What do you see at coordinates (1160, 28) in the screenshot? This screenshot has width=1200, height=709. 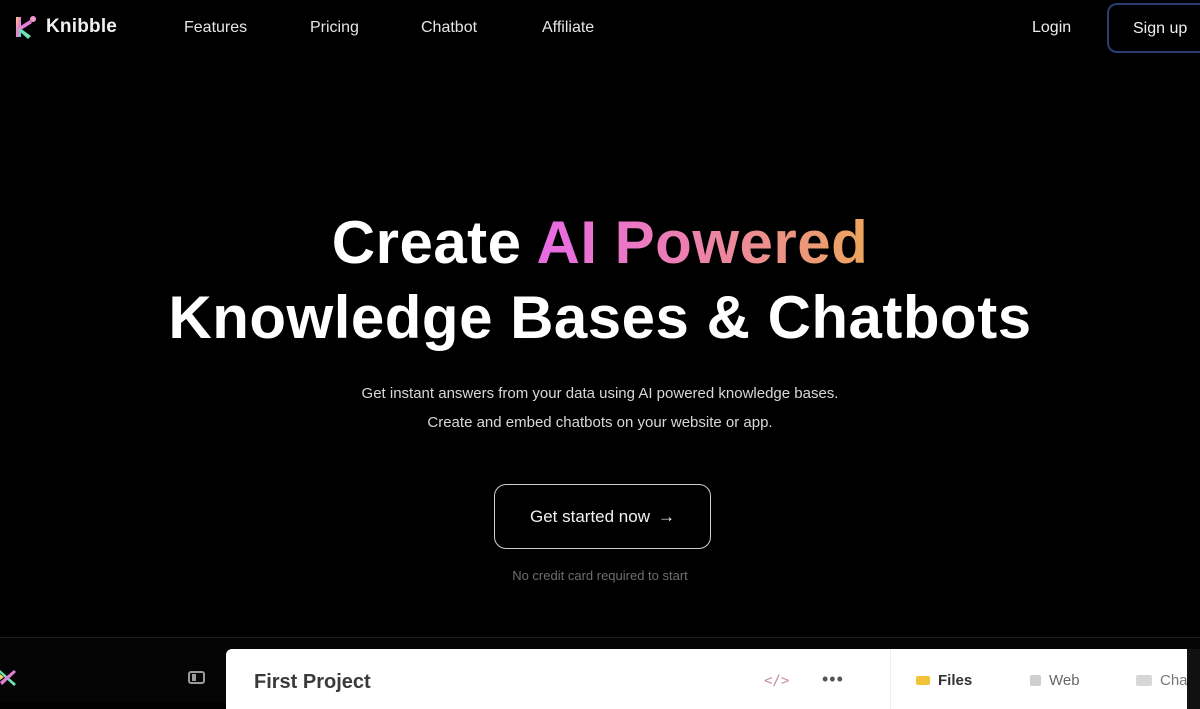 I see `signup-label: Sign up` at bounding box center [1160, 28].